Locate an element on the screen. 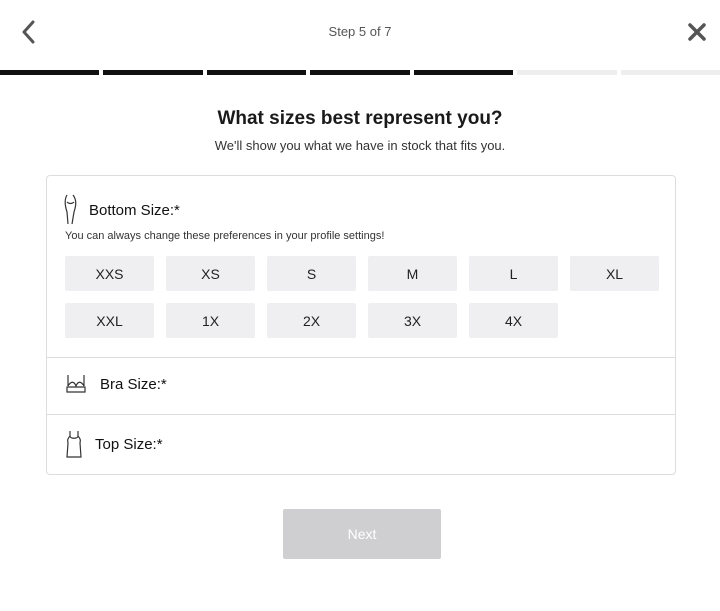  close-button is located at coordinates (697, 32).